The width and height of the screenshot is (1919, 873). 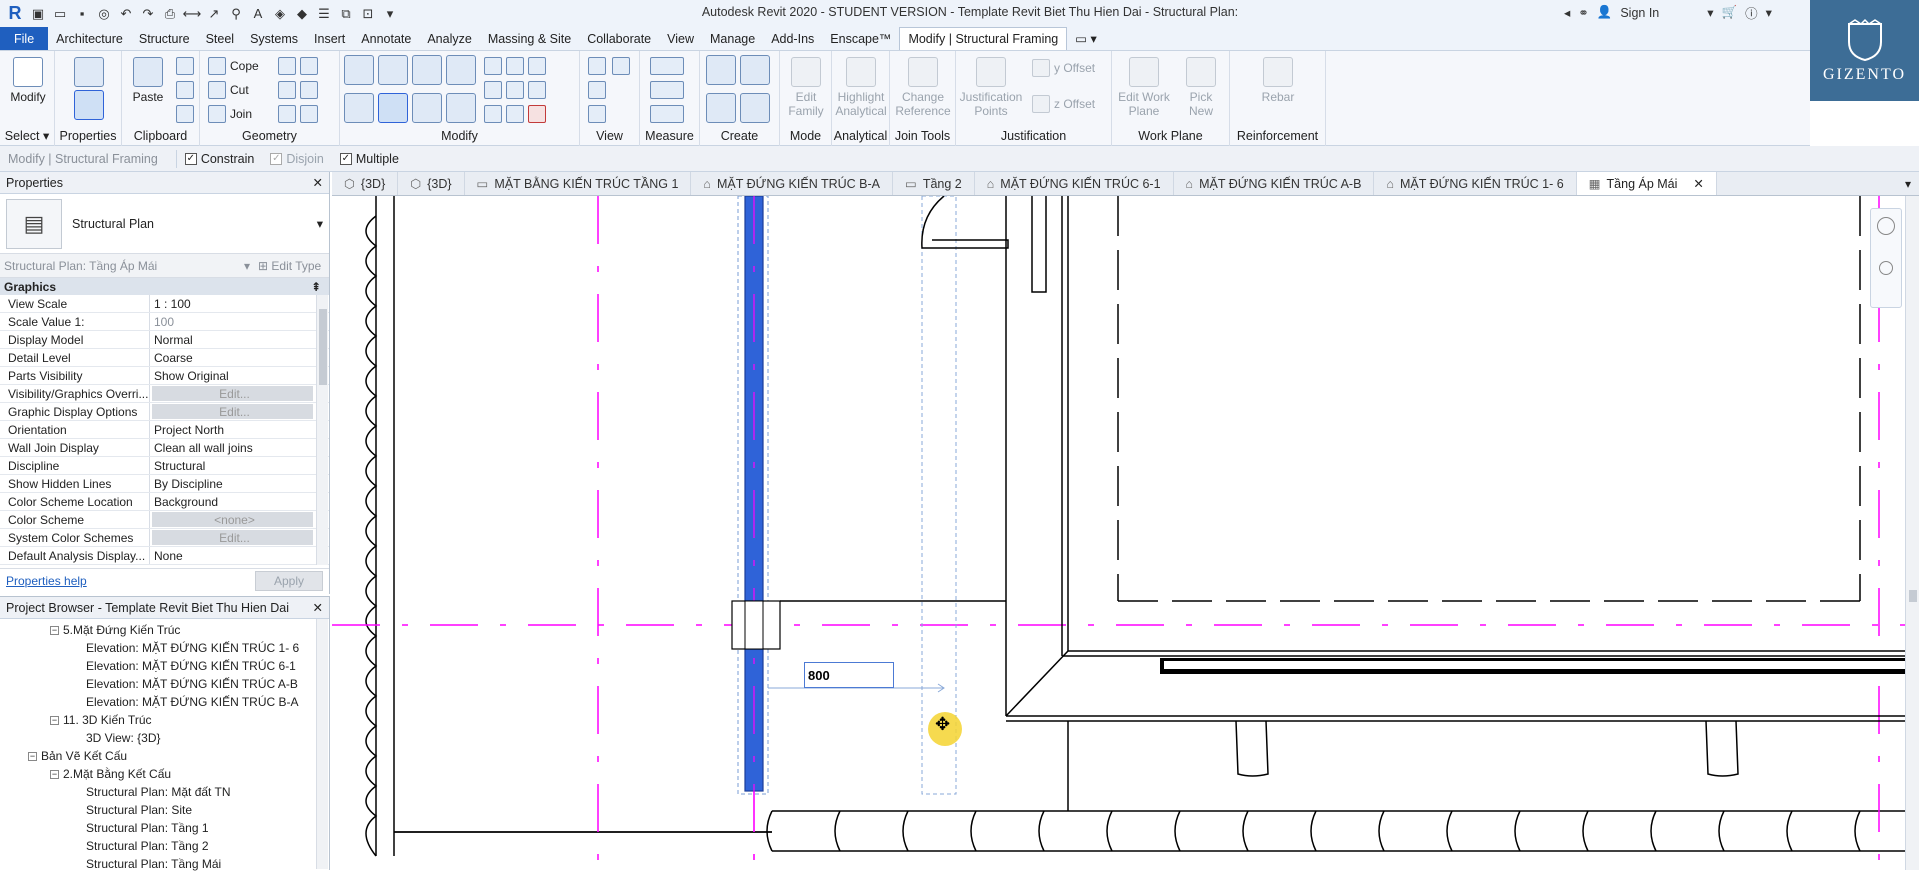 What do you see at coordinates (164, 376) in the screenshot?
I see `property-row: Parts Visibility Show Original` at bounding box center [164, 376].